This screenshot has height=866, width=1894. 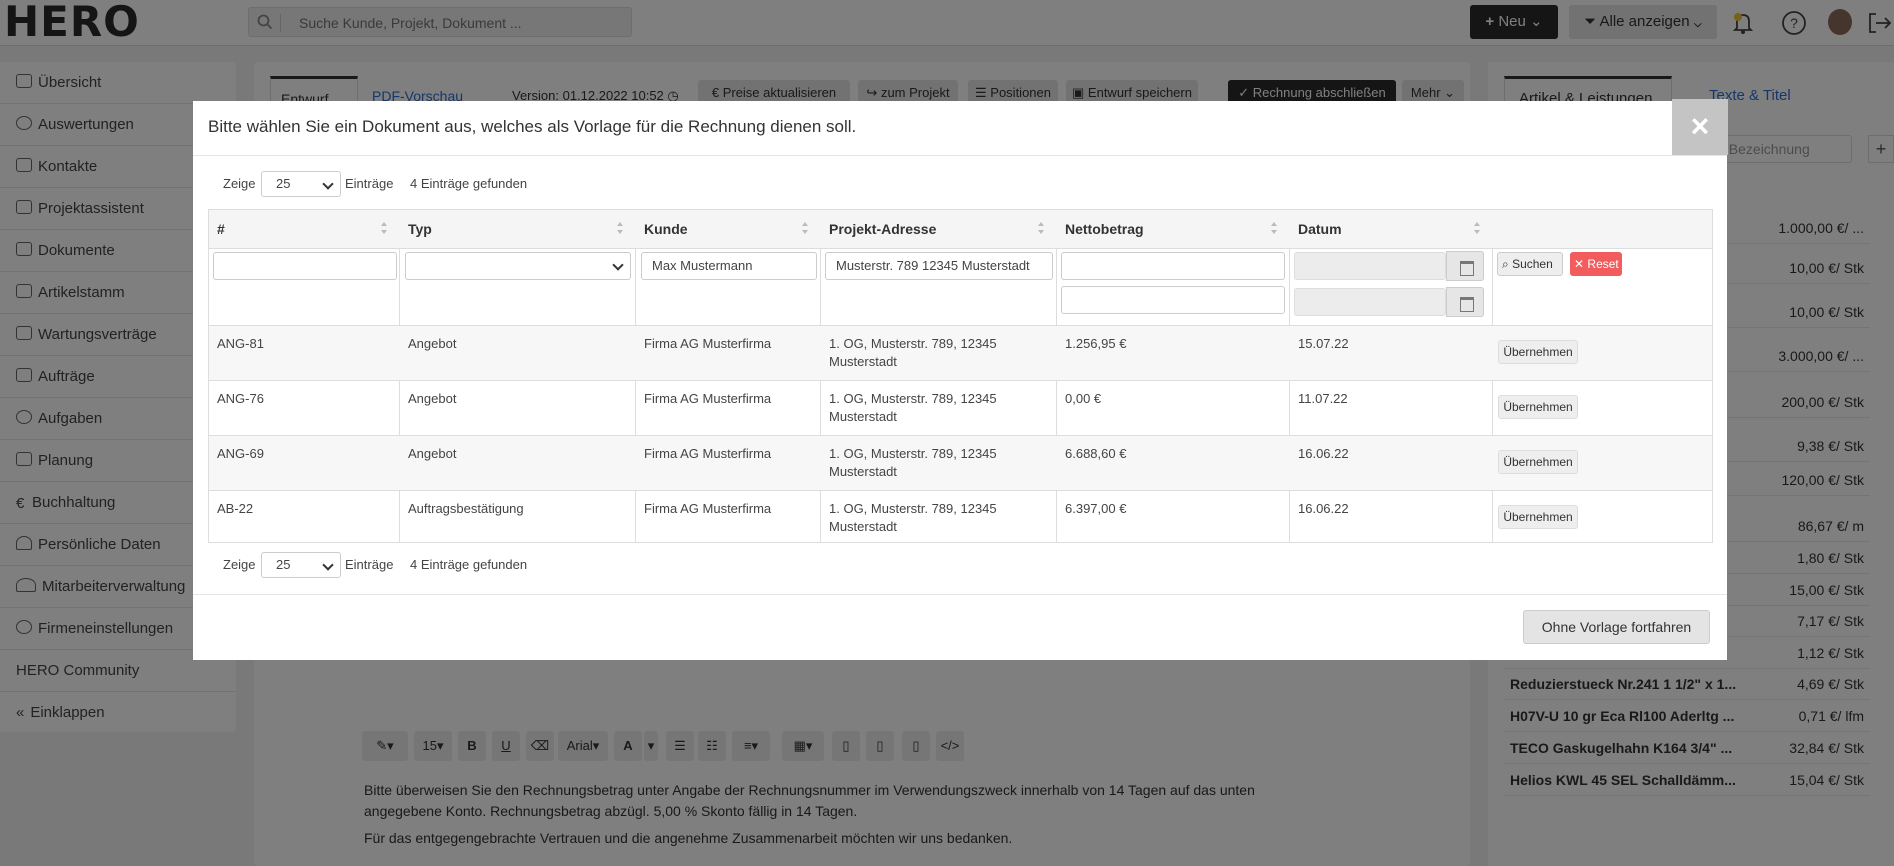 What do you see at coordinates (305, 266) in the screenshot?
I see `filter-nr-input` at bounding box center [305, 266].